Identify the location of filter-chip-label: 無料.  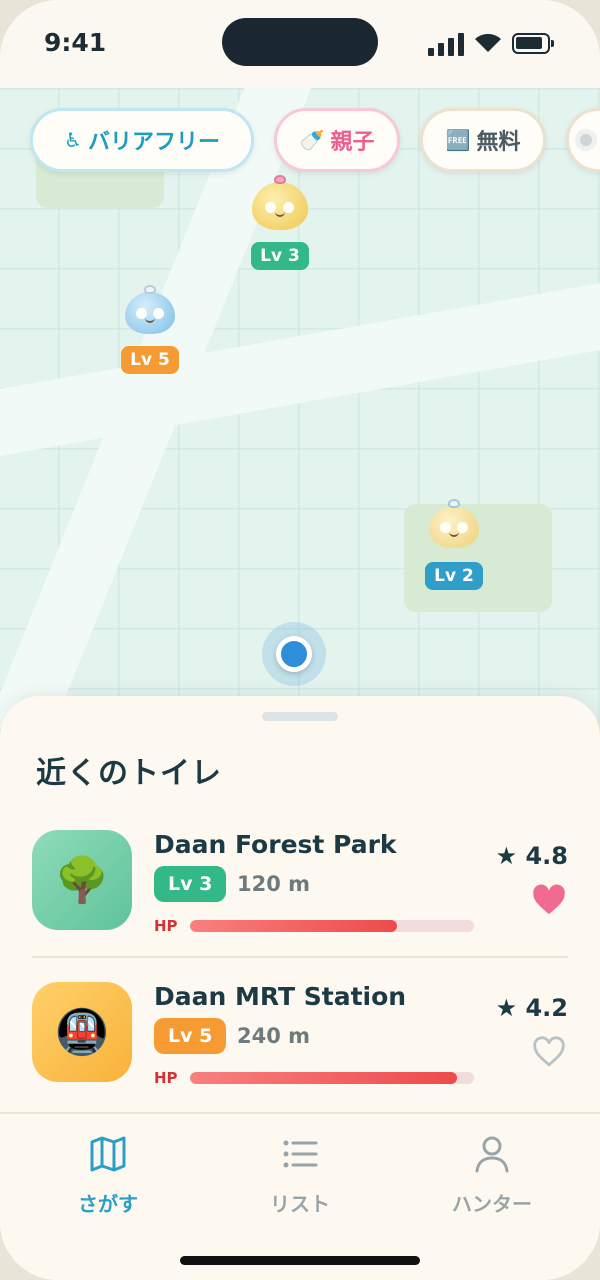
(498, 142).